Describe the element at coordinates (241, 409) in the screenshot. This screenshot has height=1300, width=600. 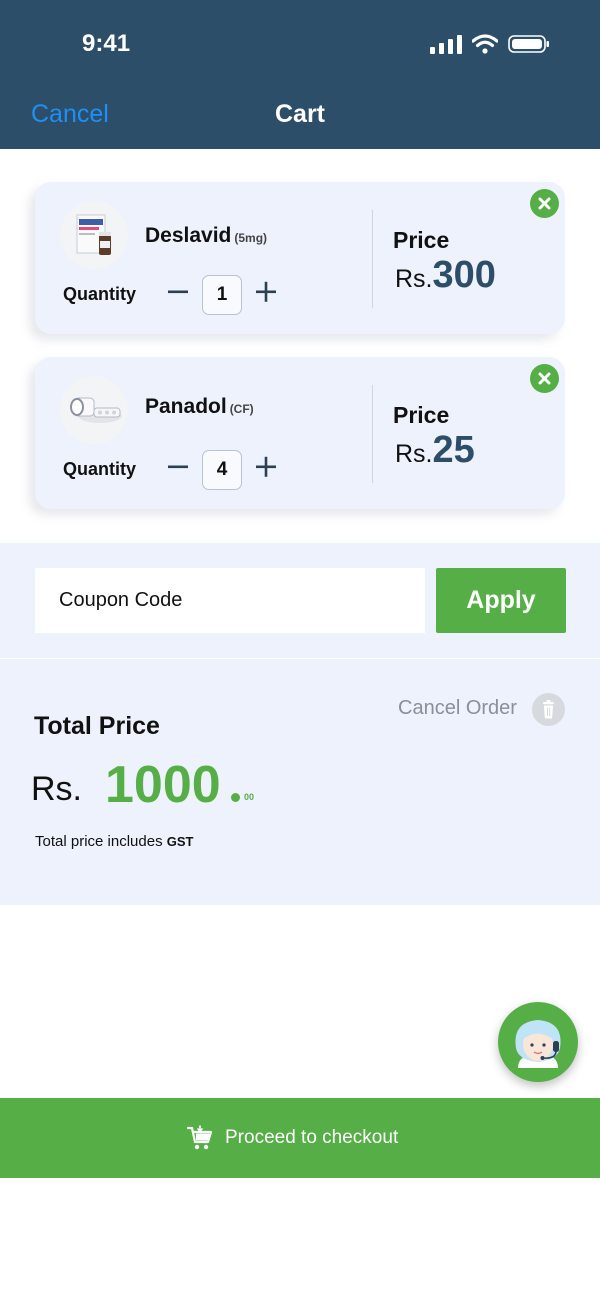
I see `product-dose: (CF)` at that location.